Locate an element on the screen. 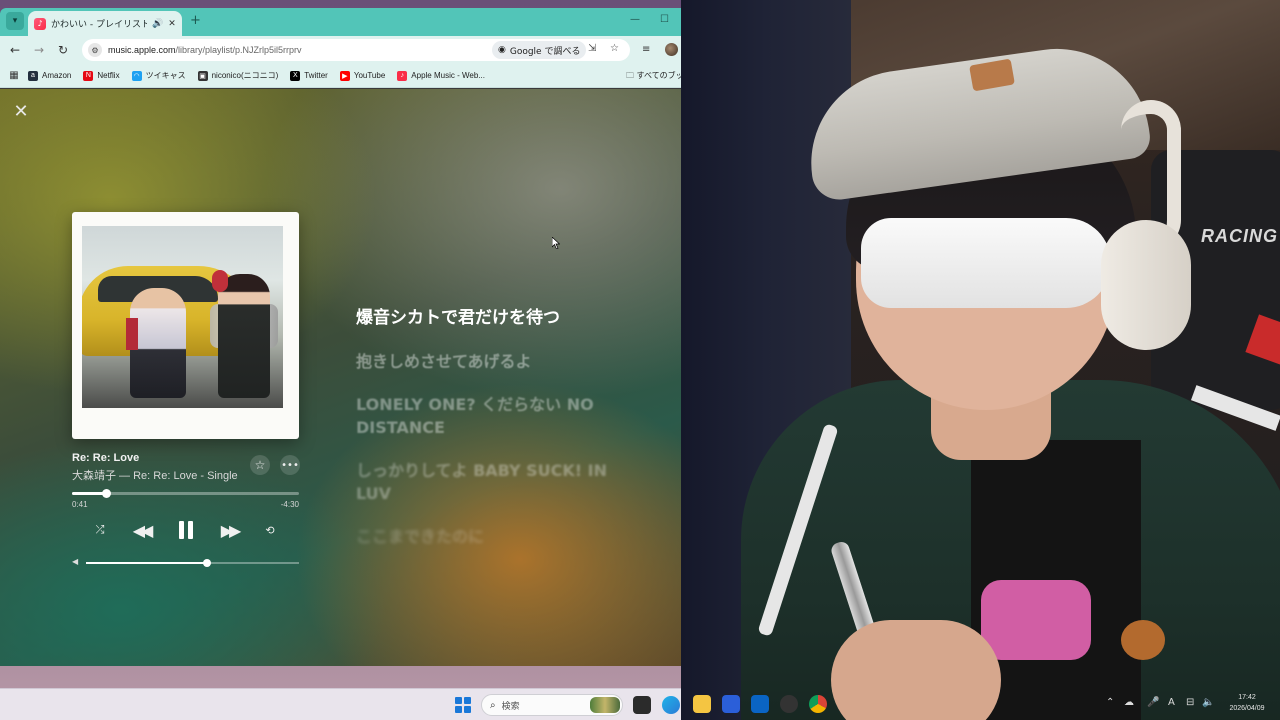 The height and width of the screenshot is (720, 1280). next-track-icon: ▶▶ is located at coordinates (229, 530).